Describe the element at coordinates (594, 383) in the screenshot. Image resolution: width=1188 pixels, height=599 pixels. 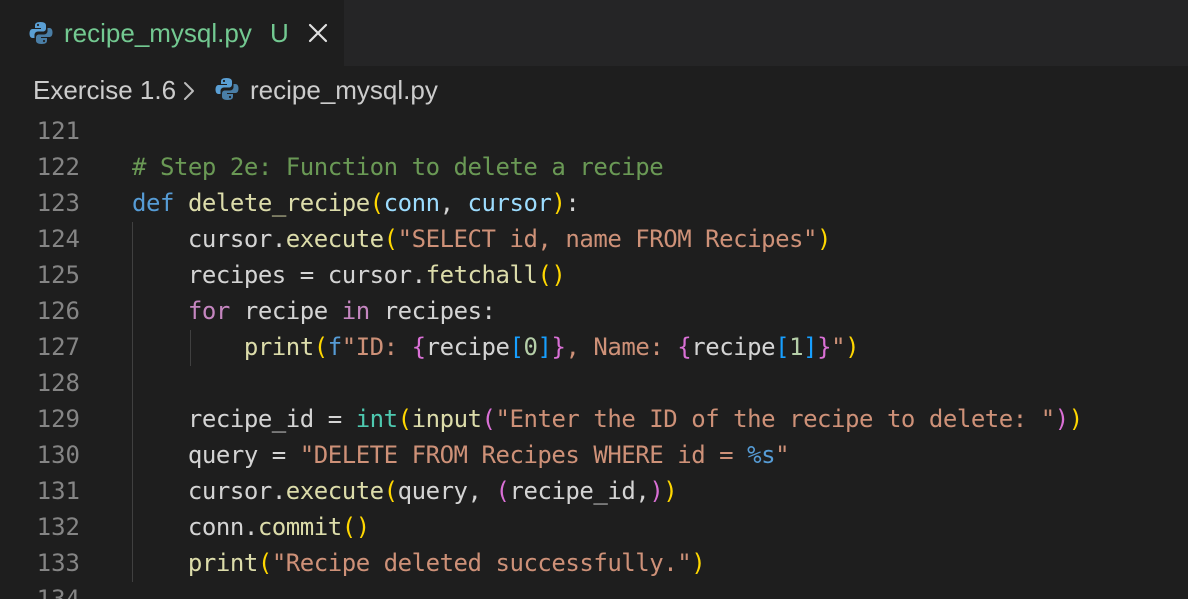
I see `code-line: 128` at that location.